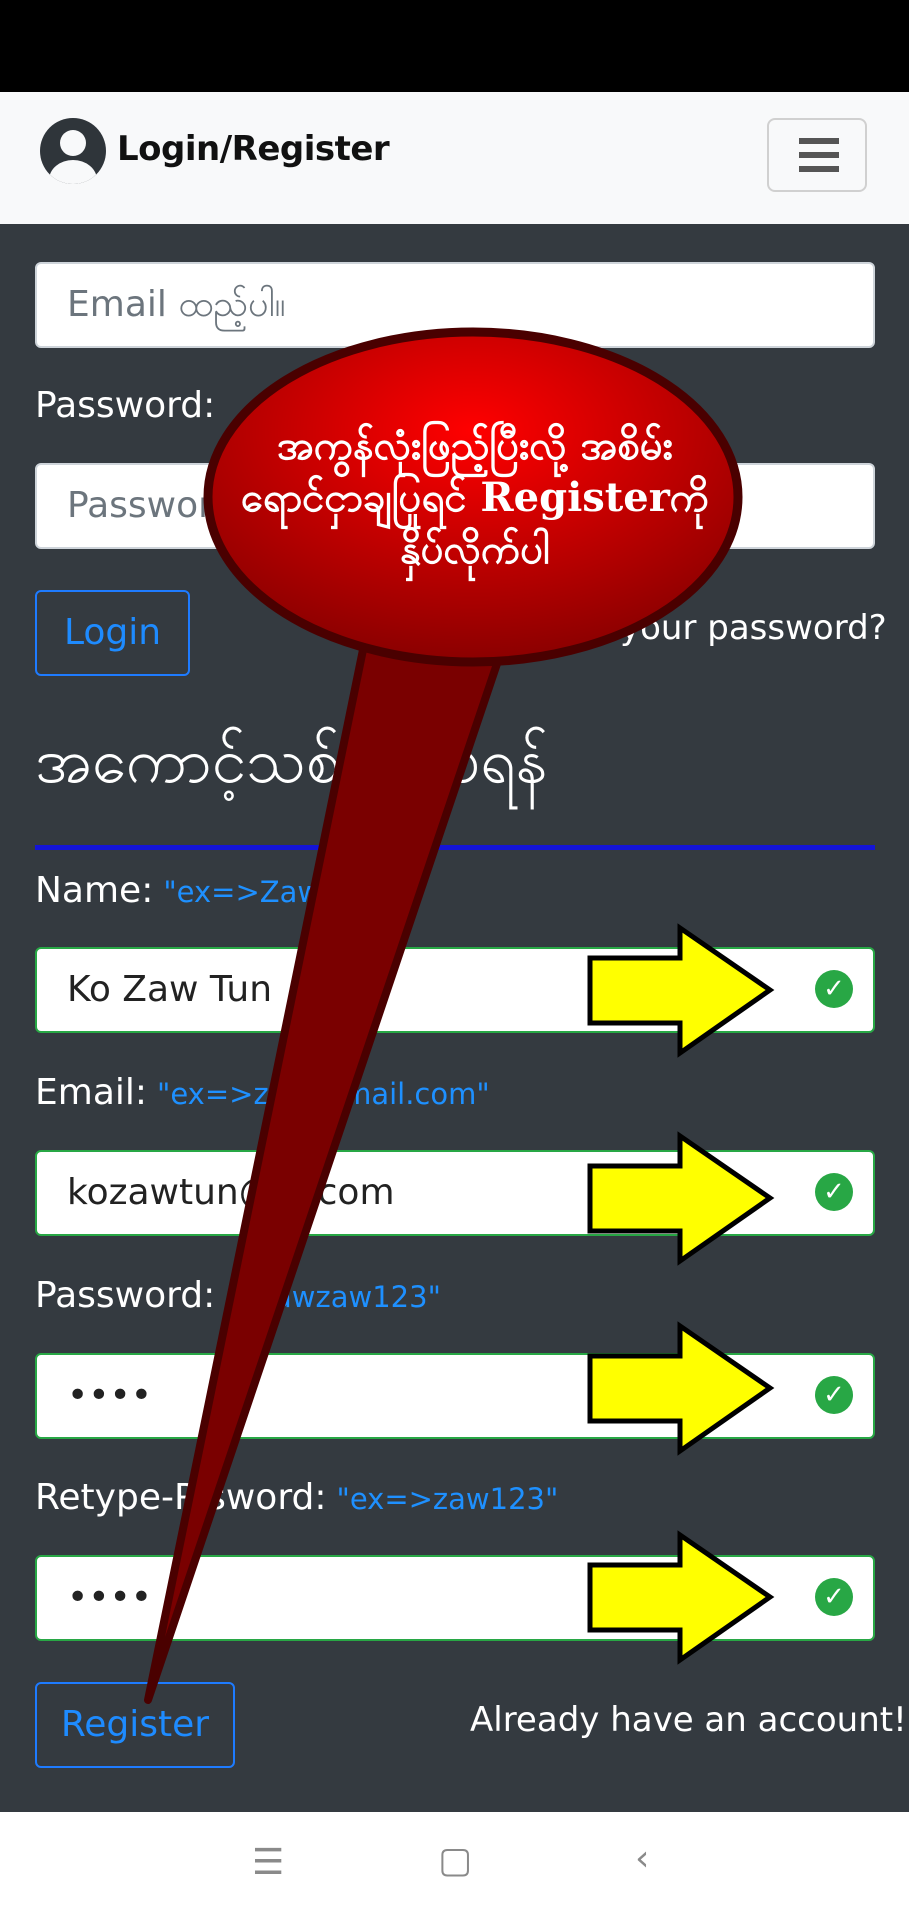  Describe the element at coordinates (681, 1294) in the screenshot. I see `arrow-icon` at that location.